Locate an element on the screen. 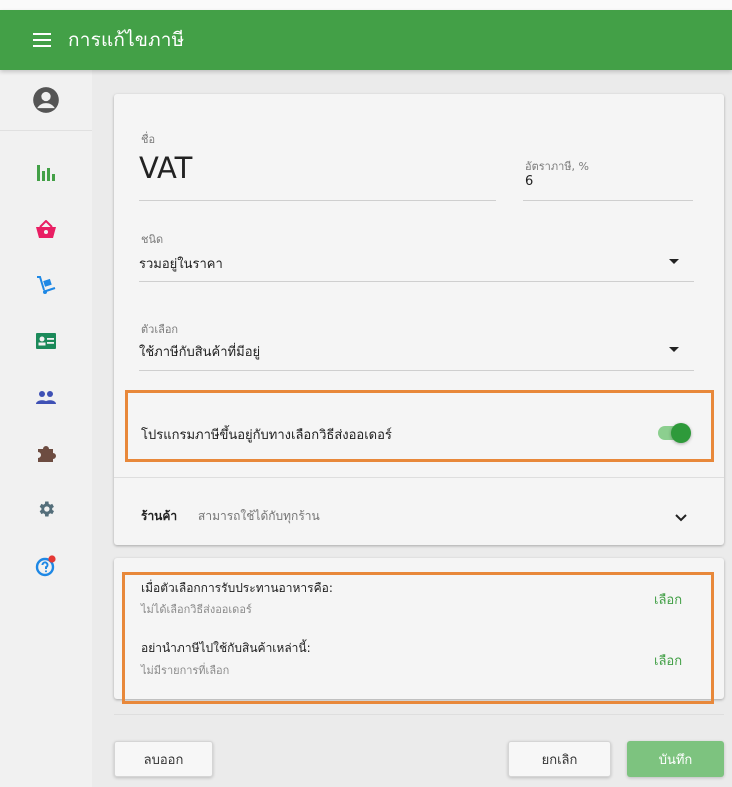  highlight-toggle-row is located at coordinates (419, 426).